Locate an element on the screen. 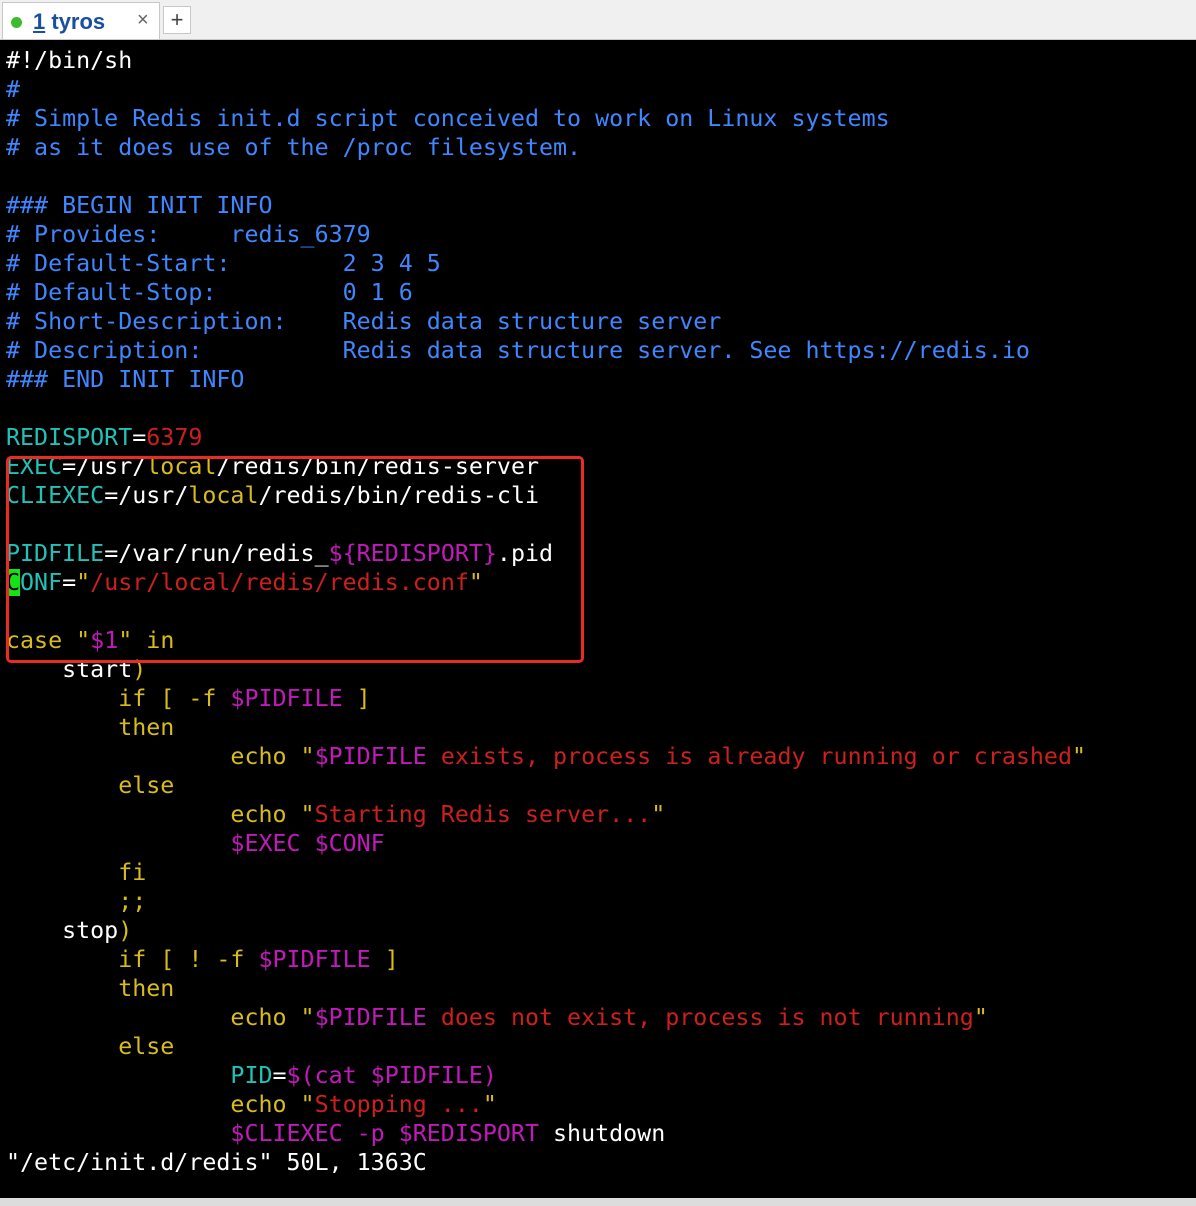  code-line: else is located at coordinates (601, 785).